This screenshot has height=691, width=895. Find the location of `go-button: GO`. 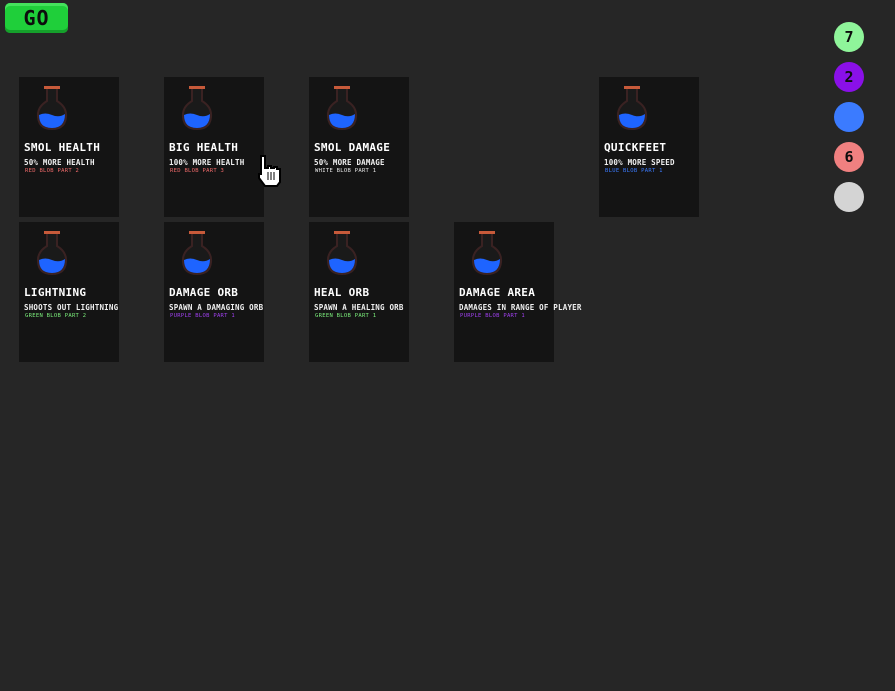

go-button: GO is located at coordinates (36, 18).